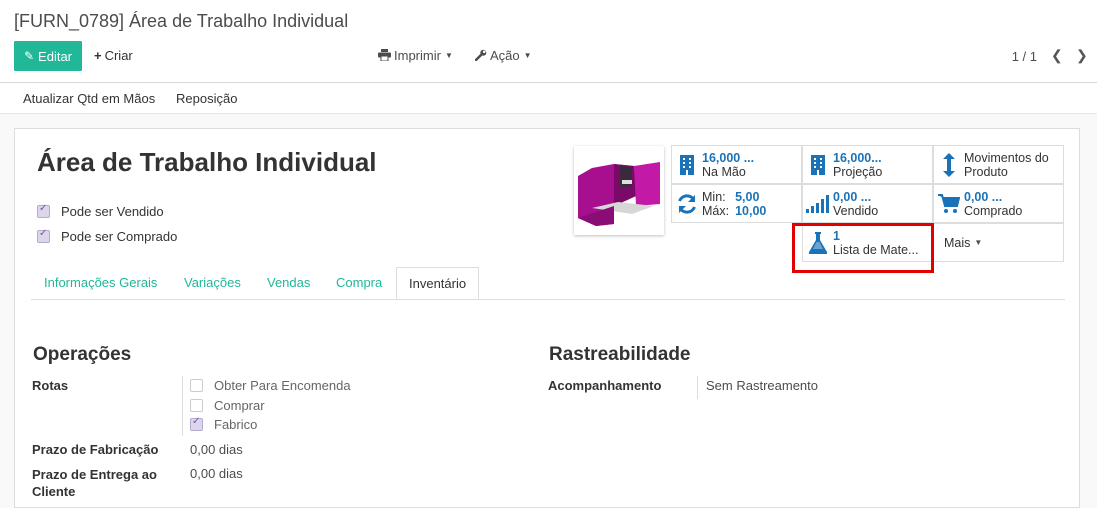 This screenshot has width=1097, height=508. I want to click on pager-previous-icon: ❮, so click(1057, 55).